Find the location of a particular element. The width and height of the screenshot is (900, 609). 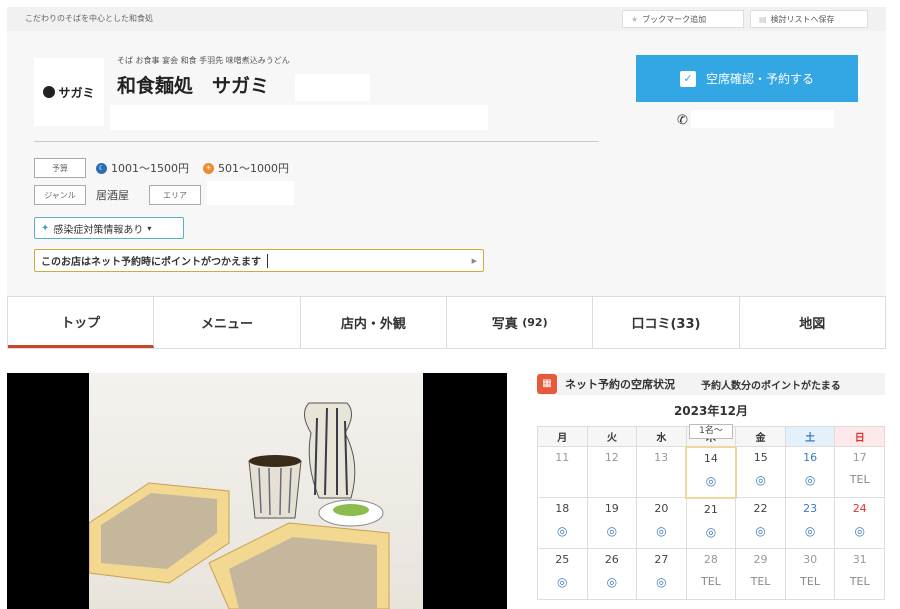

day-number: 15 is located at coordinates (760, 457).